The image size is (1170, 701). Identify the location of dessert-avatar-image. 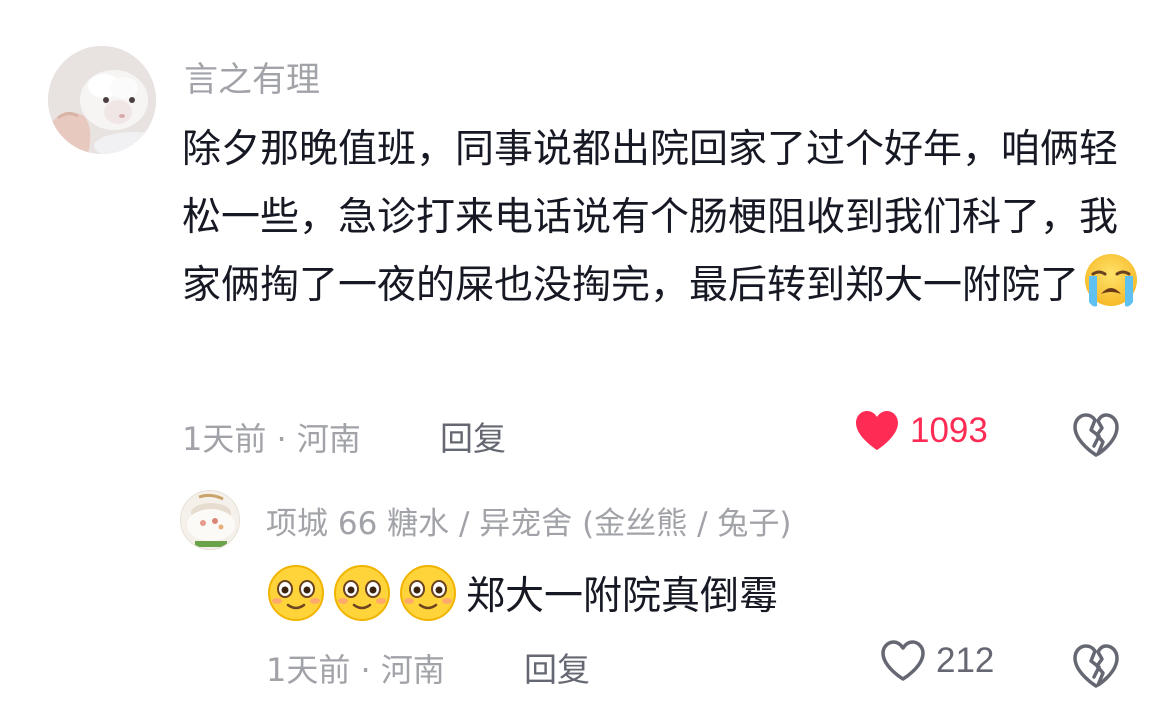
(210, 520).